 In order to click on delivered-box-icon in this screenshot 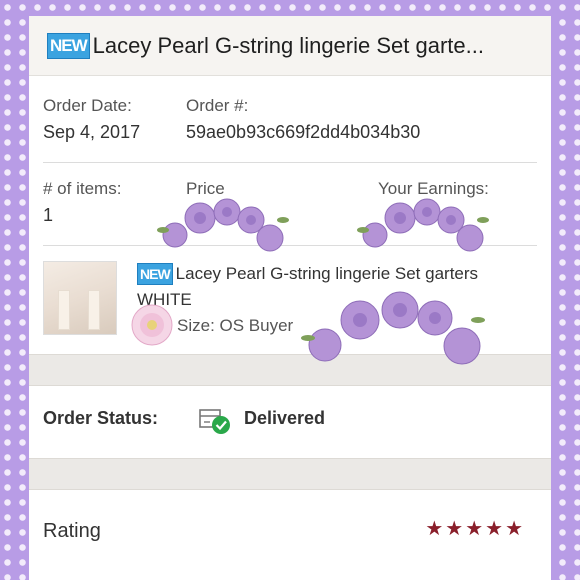, I will do `click(214, 421)`.